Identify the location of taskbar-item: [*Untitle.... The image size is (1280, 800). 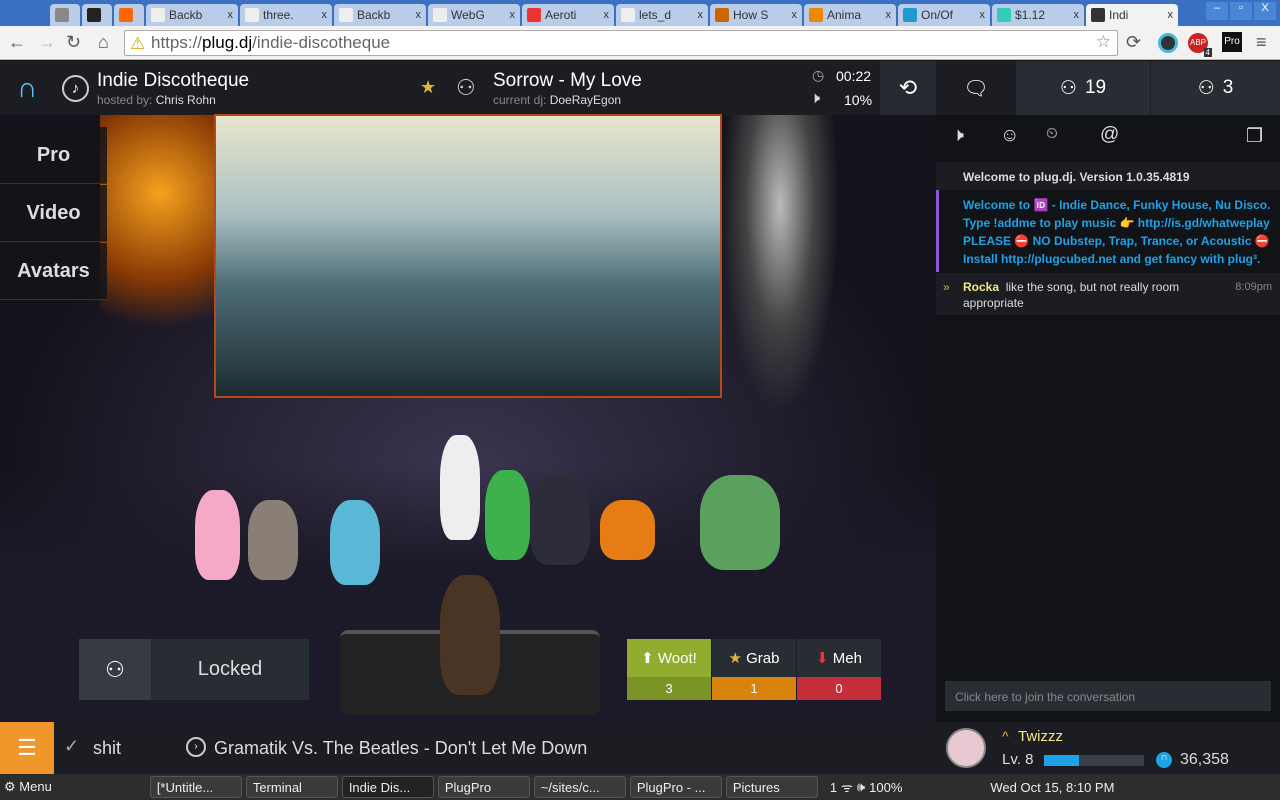
(195, 787).